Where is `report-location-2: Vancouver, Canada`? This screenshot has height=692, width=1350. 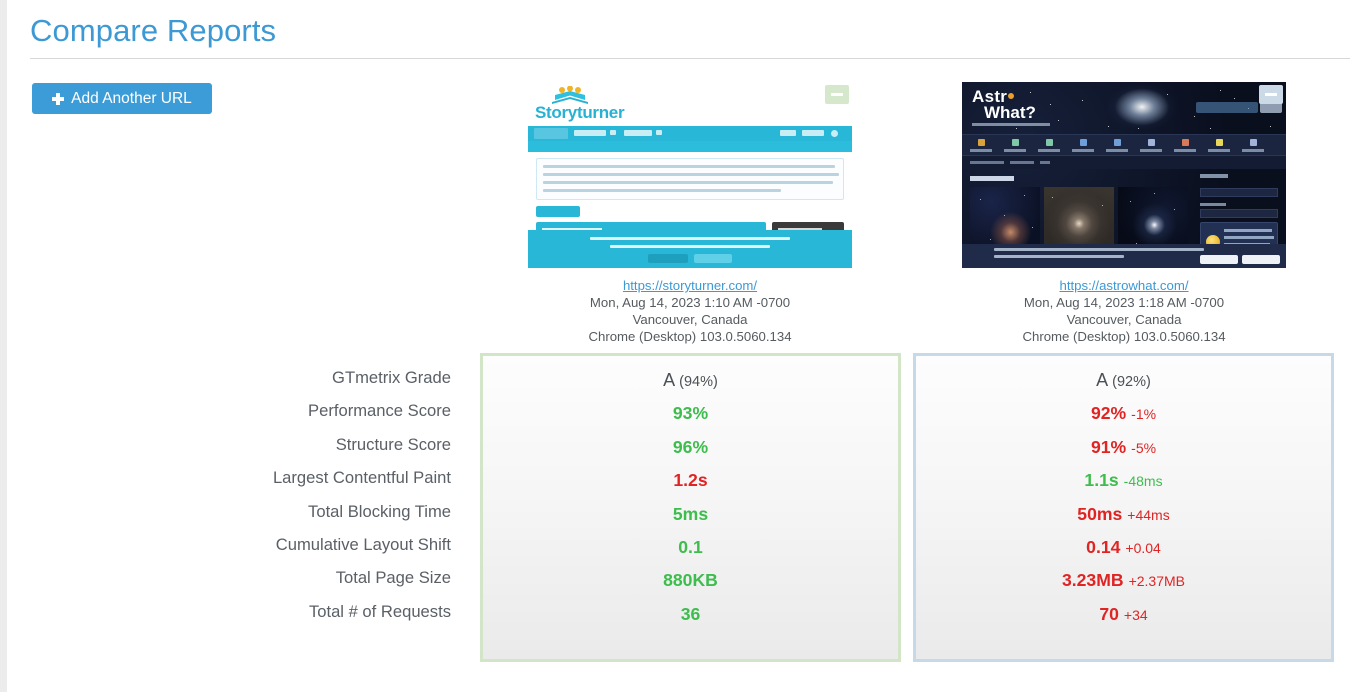 report-location-2: Vancouver, Canada is located at coordinates (1124, 319).